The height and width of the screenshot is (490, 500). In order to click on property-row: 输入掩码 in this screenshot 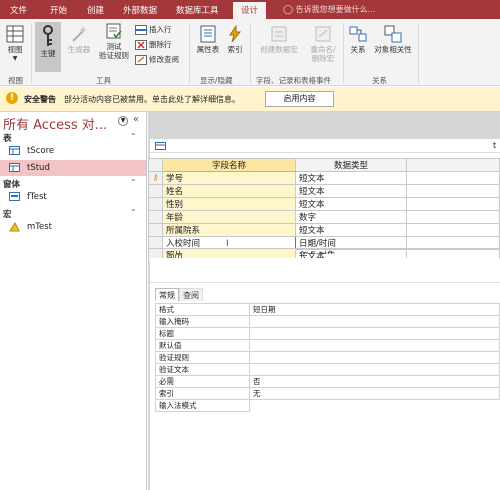, I will do `click(327, 321)`.